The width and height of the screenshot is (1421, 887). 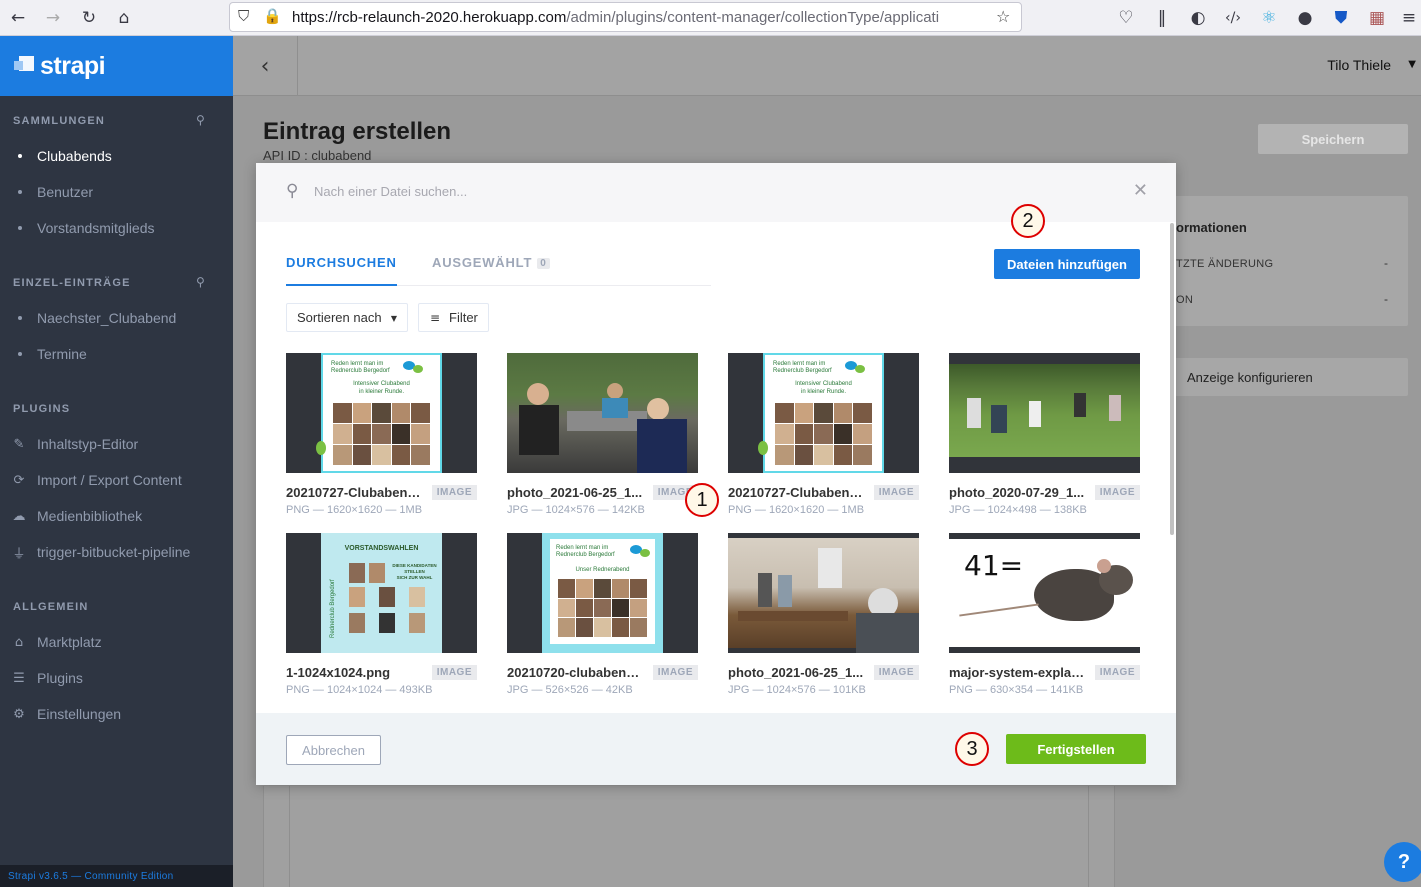 What do you see at coordinates (576, 510) in the screenshot?
I see `asset-meta: JPG — 1024×576 — 142KB` at bounding box center [576, 510].